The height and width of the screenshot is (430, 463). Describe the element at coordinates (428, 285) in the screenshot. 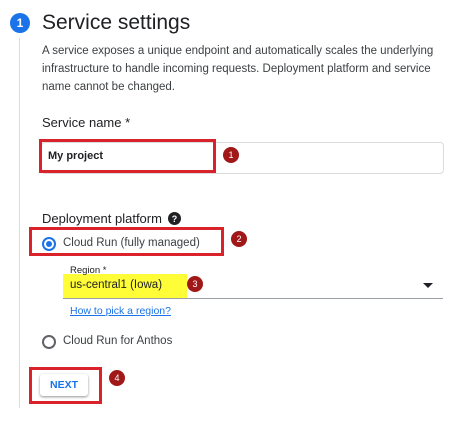

I see `chevron-down-icon` at that location.